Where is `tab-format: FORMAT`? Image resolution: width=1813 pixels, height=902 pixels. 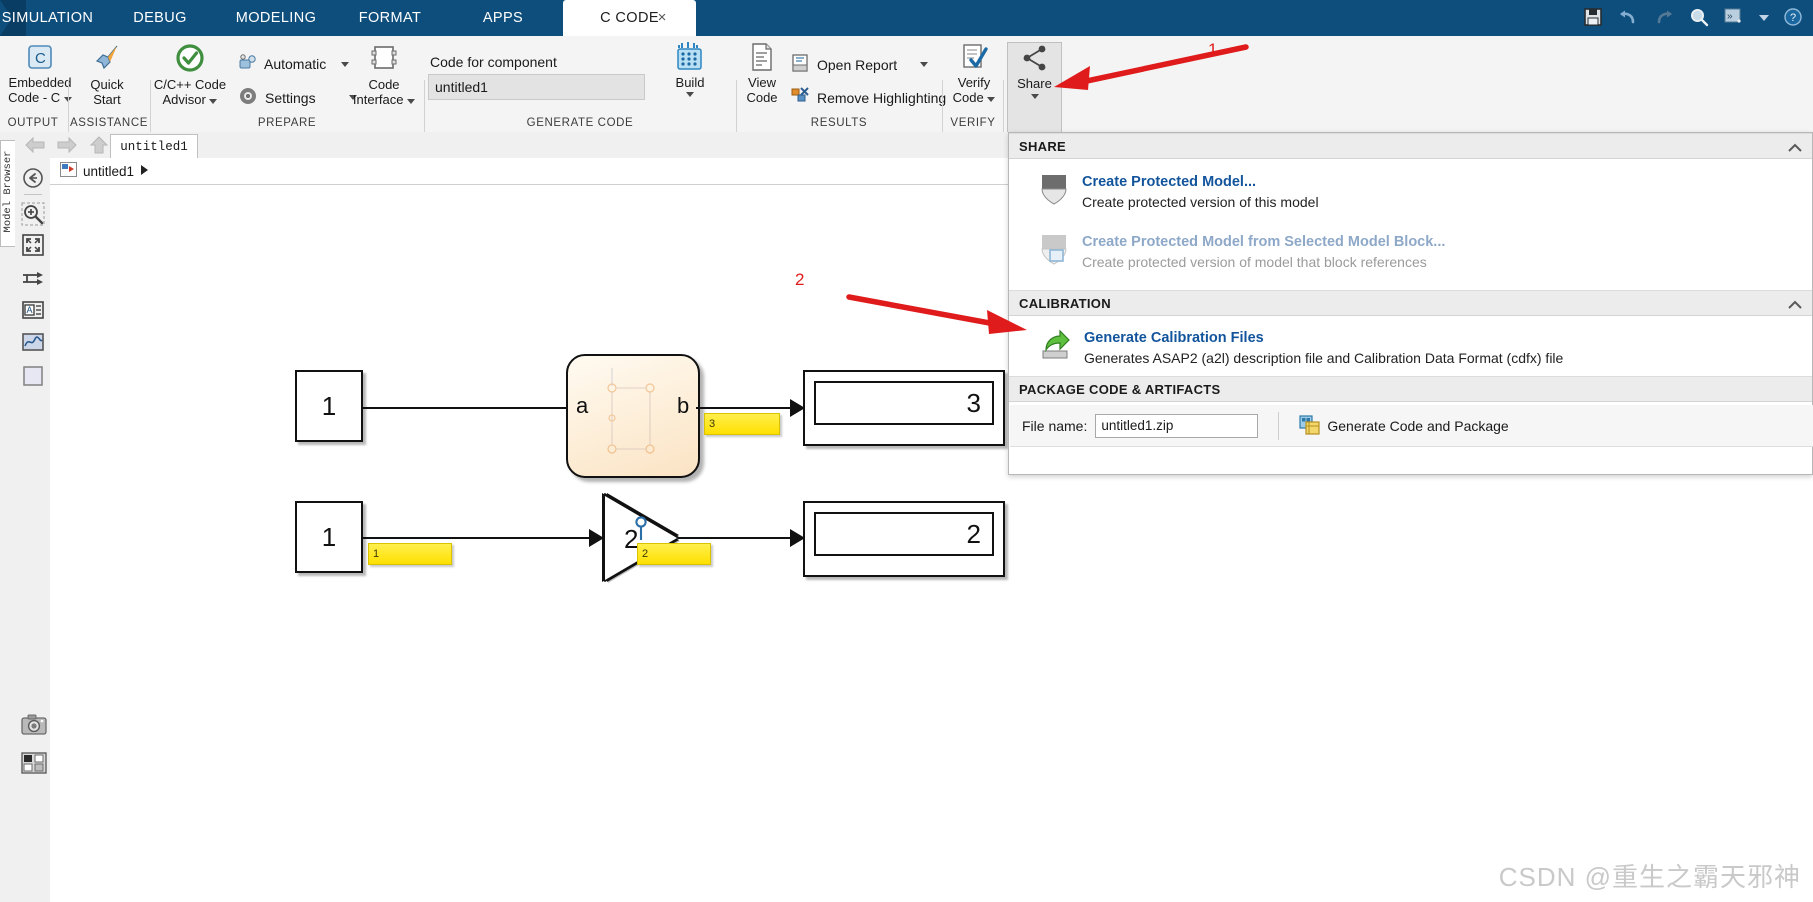 tab-format: FORMAT is located at coordinates (390, 18).